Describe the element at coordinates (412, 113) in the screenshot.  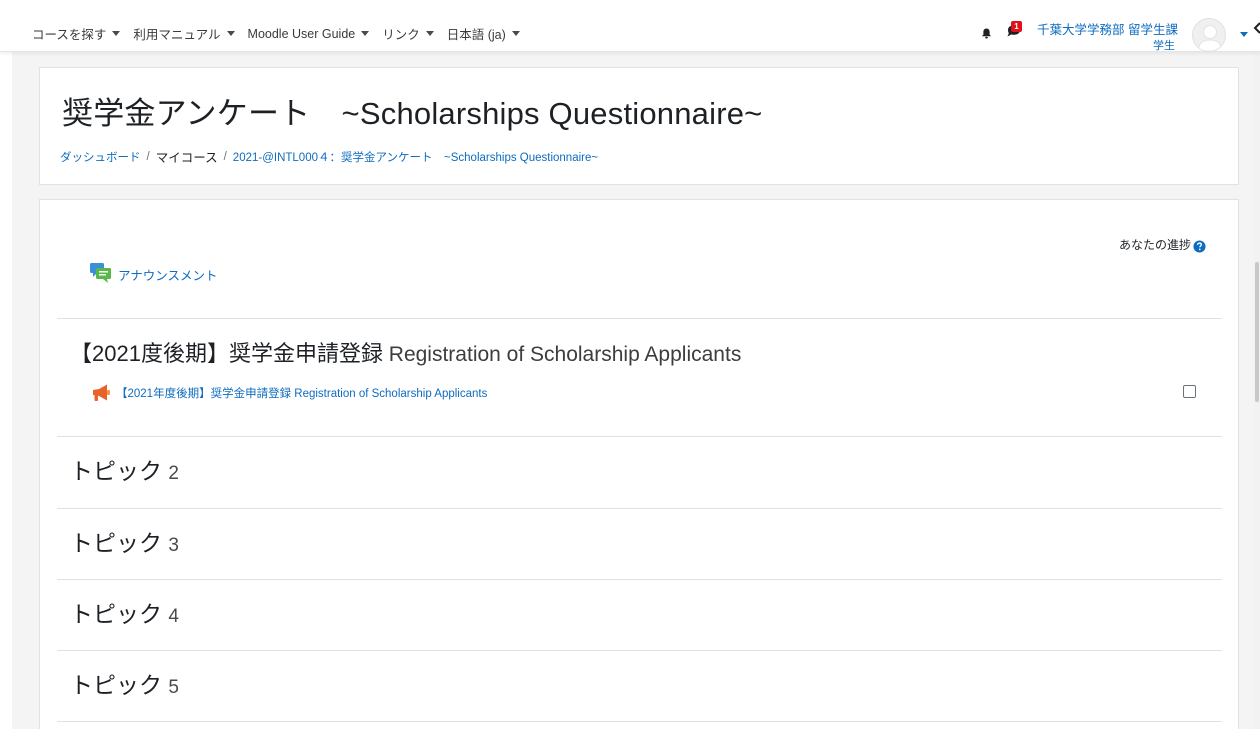
I see `page-title: 奨学金アンケート ~Scholarships Questionnaire~` at that location.